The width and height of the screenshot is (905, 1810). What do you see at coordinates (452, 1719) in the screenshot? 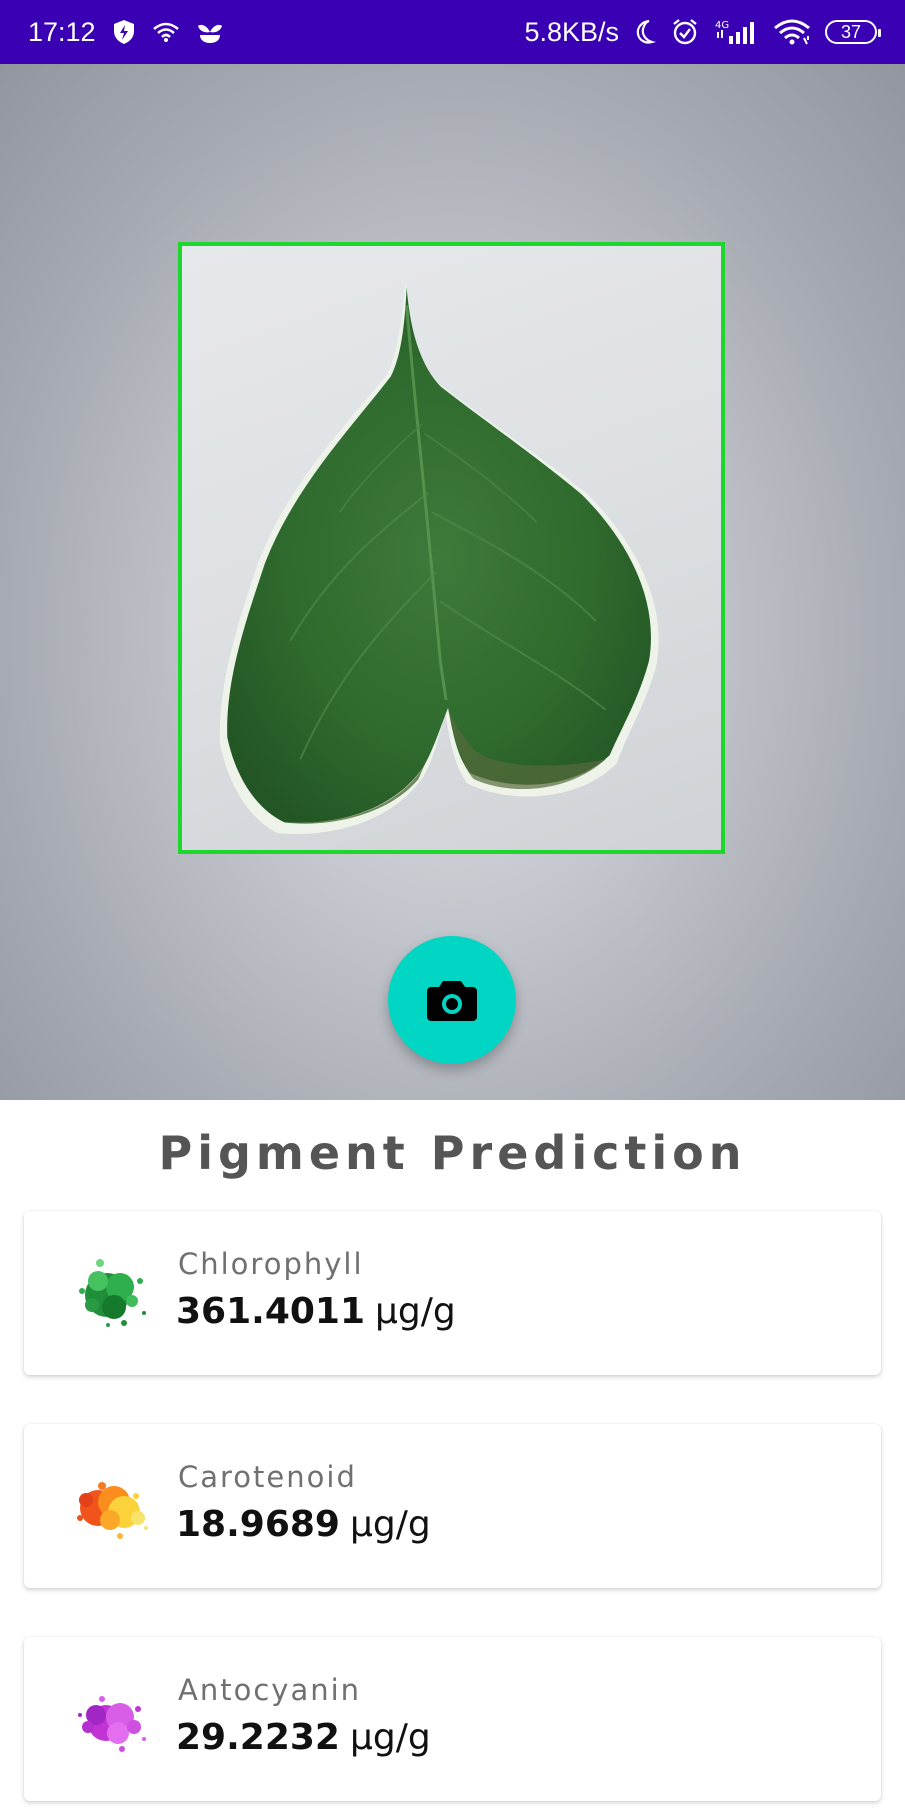
I see `pigment-card-antocyanin: Antocyanin 29.2232 µg/g` at bounding box center [452, 1719].